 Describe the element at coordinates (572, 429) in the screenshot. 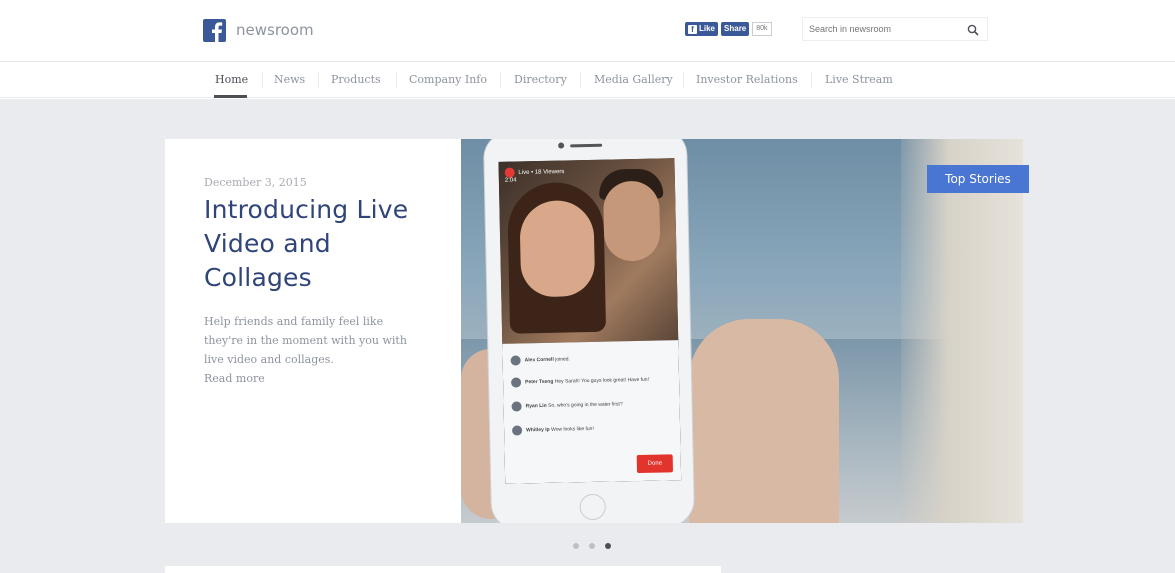

I see `comment-text: Wow looks like fun!` at that location.